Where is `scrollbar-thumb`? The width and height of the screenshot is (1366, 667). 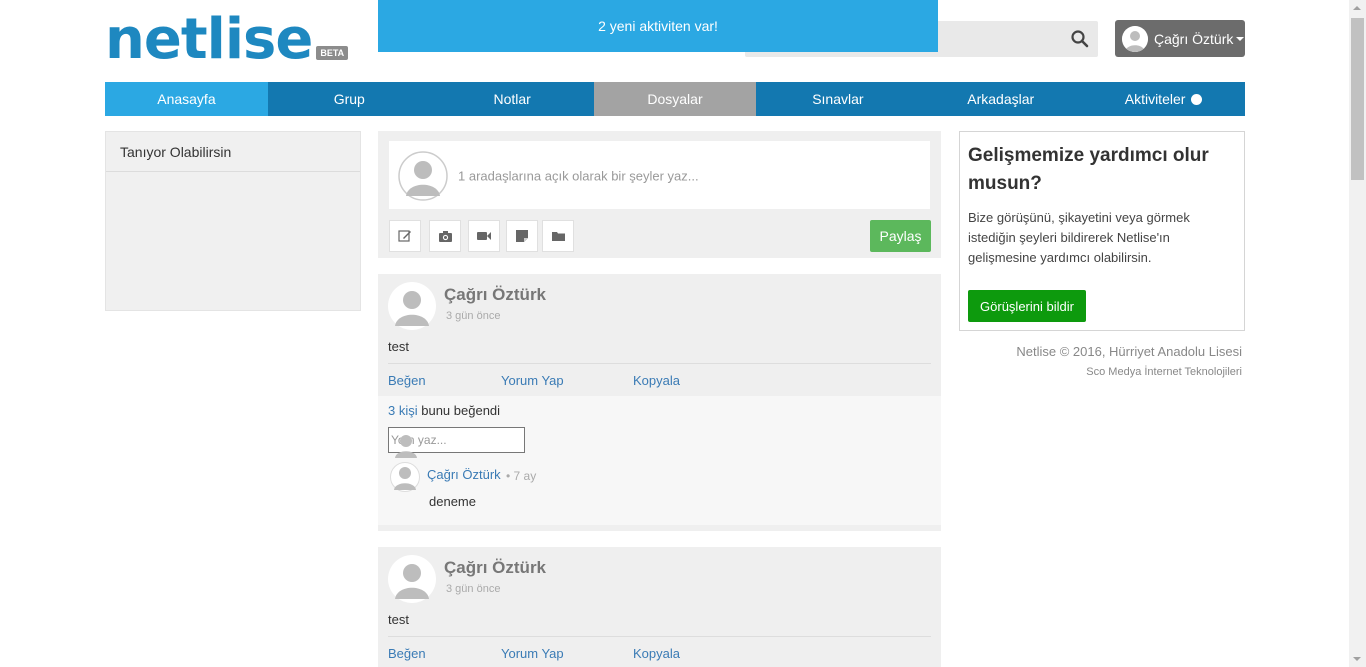
scrollbar-thumb is located at coordinates (1357, 99).